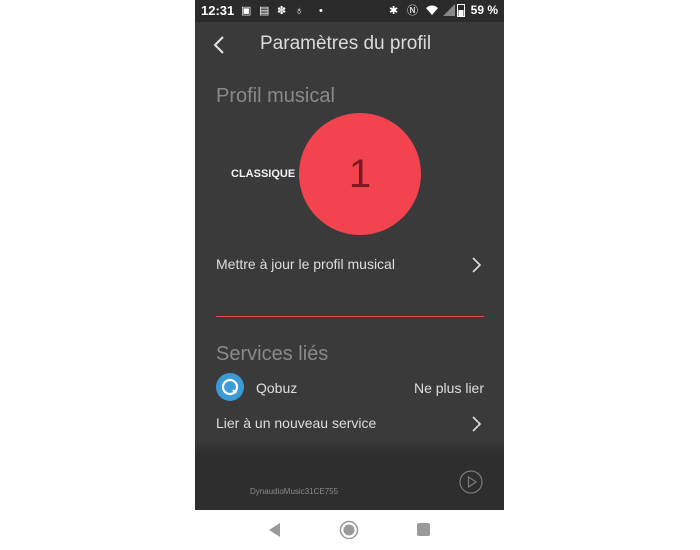 The height and width of the screenshot is (550, 700). I want to click on status-time: 12:31, so click(218, 10).